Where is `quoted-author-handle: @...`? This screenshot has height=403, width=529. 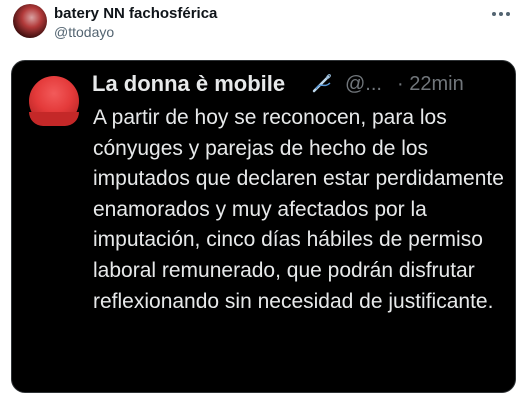
quoted-author-handle: @... is located at coordinates (363, 84).